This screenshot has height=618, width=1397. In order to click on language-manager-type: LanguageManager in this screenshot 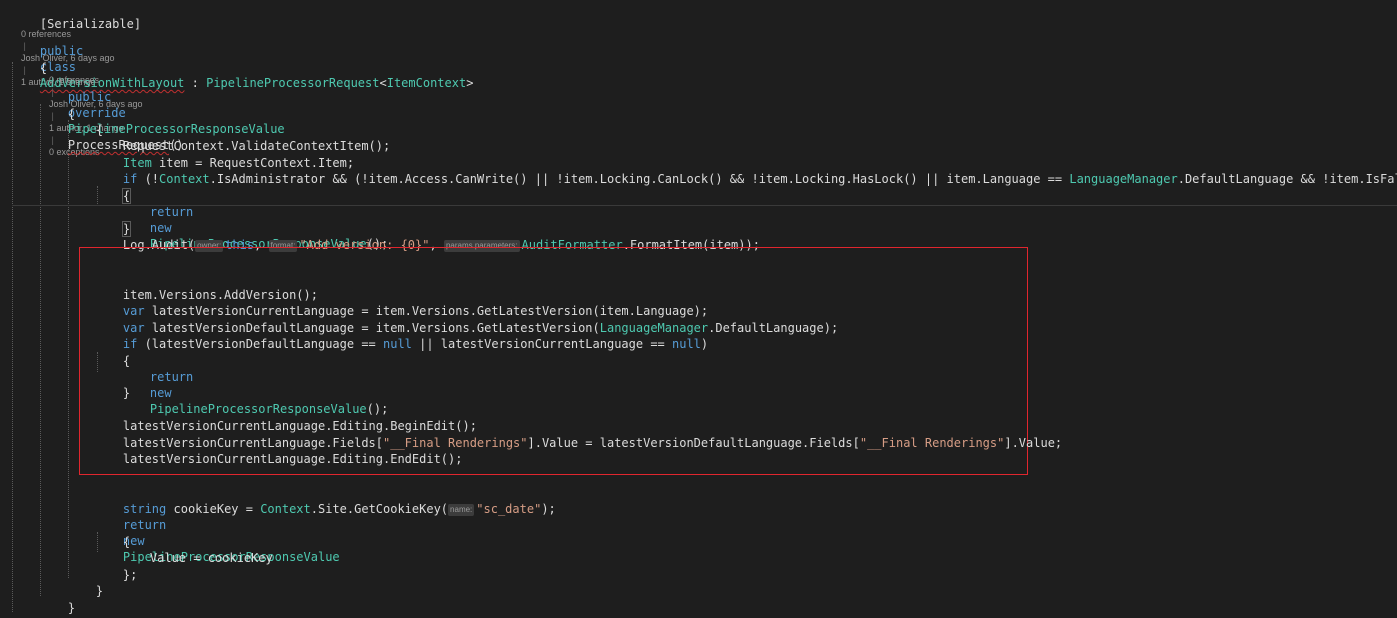, I will do `click(1123, 179)`.